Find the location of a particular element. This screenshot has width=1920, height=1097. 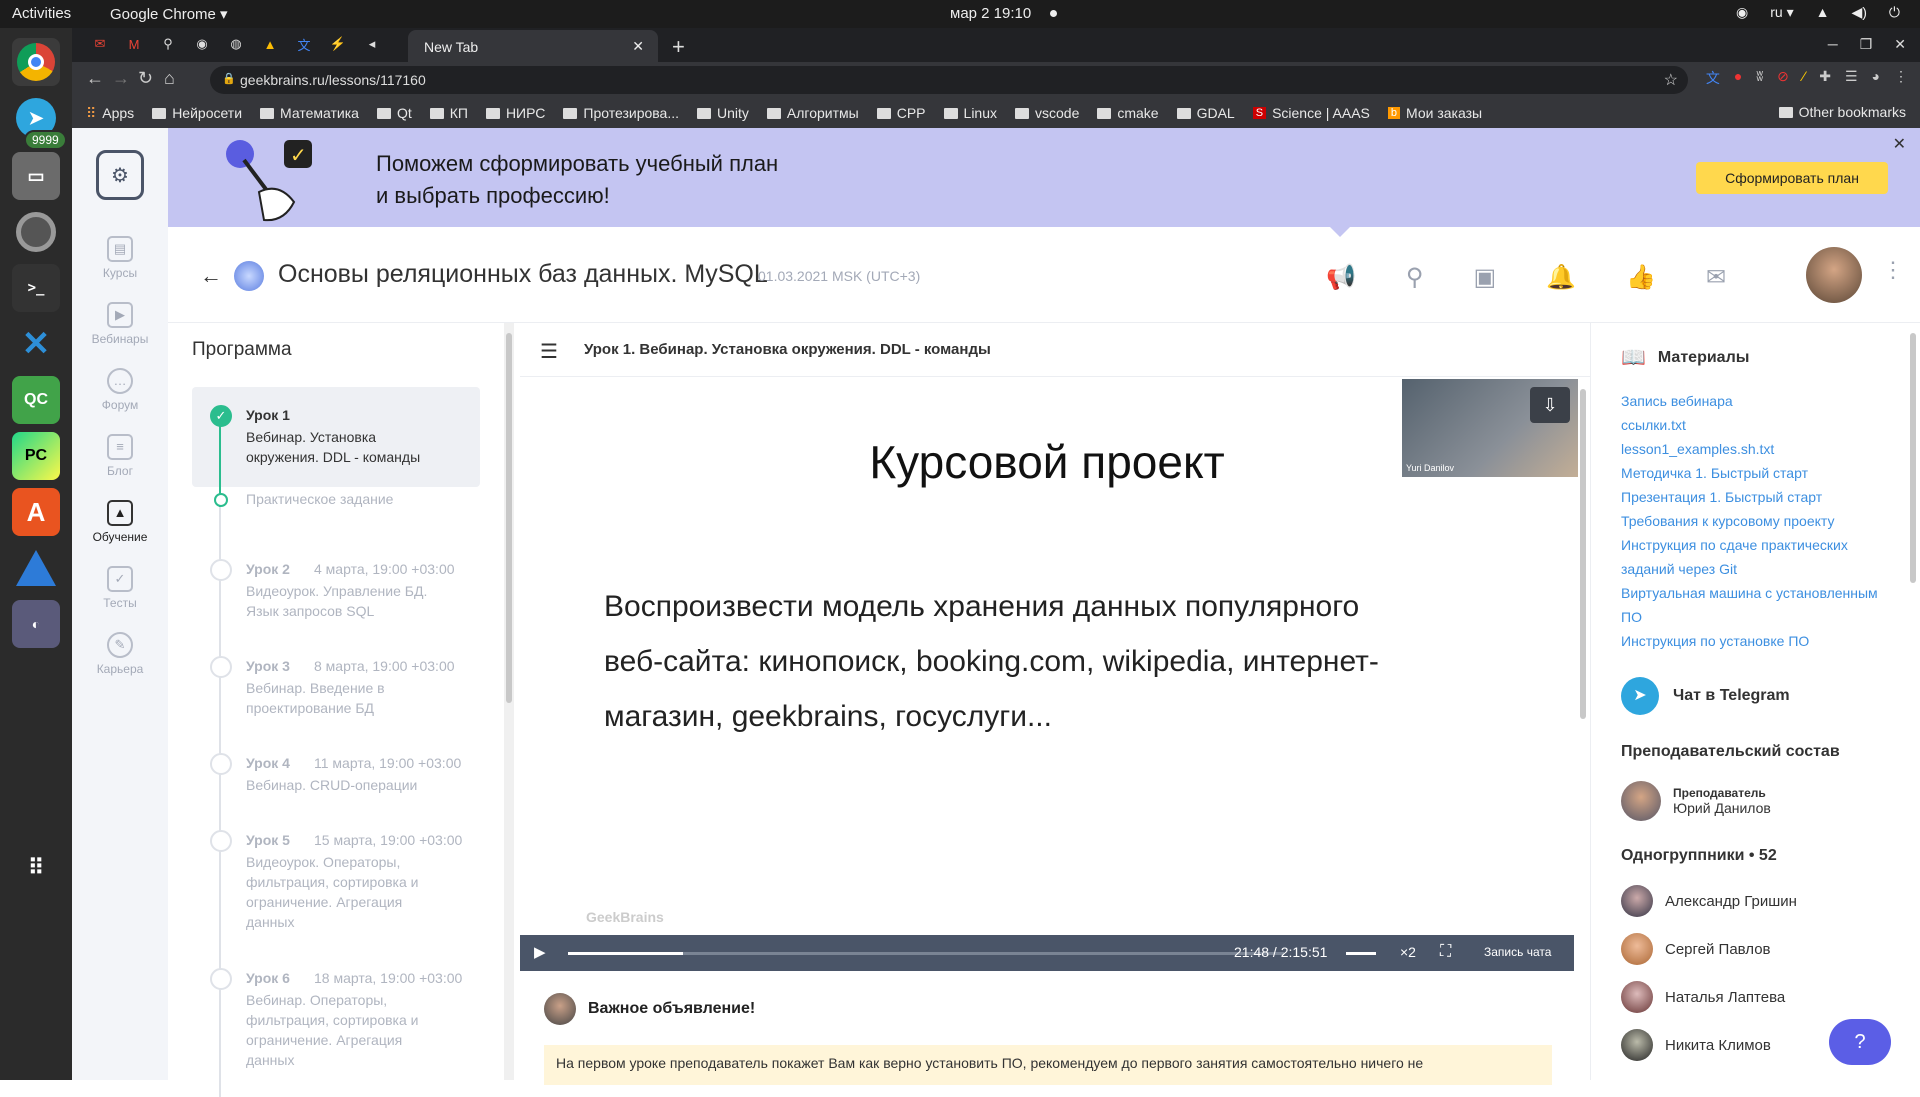

new-tab-button: + is located at coordinates (678, 47).